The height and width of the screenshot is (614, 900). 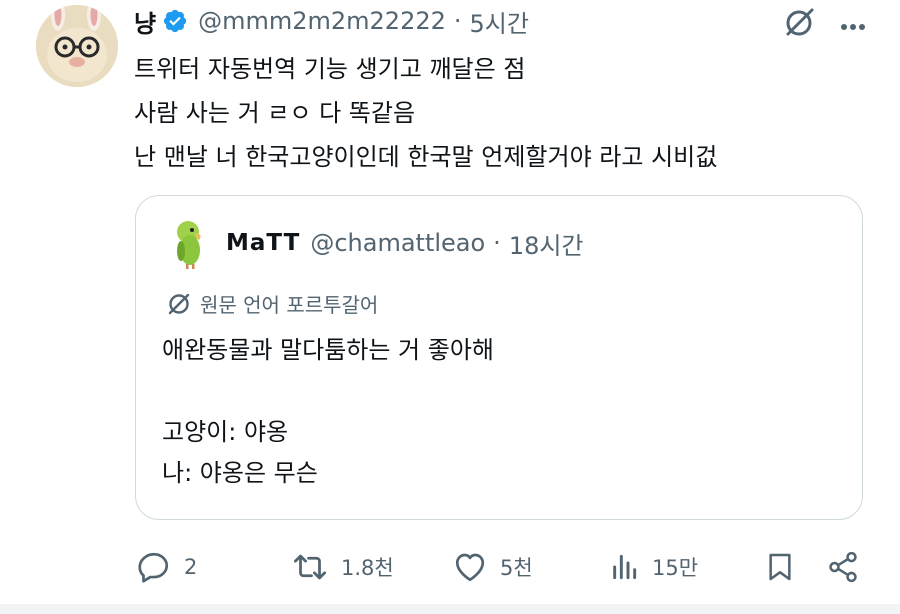 I want to click on author-handle: @mmm2m2m22222, so click(x=322, y=21).